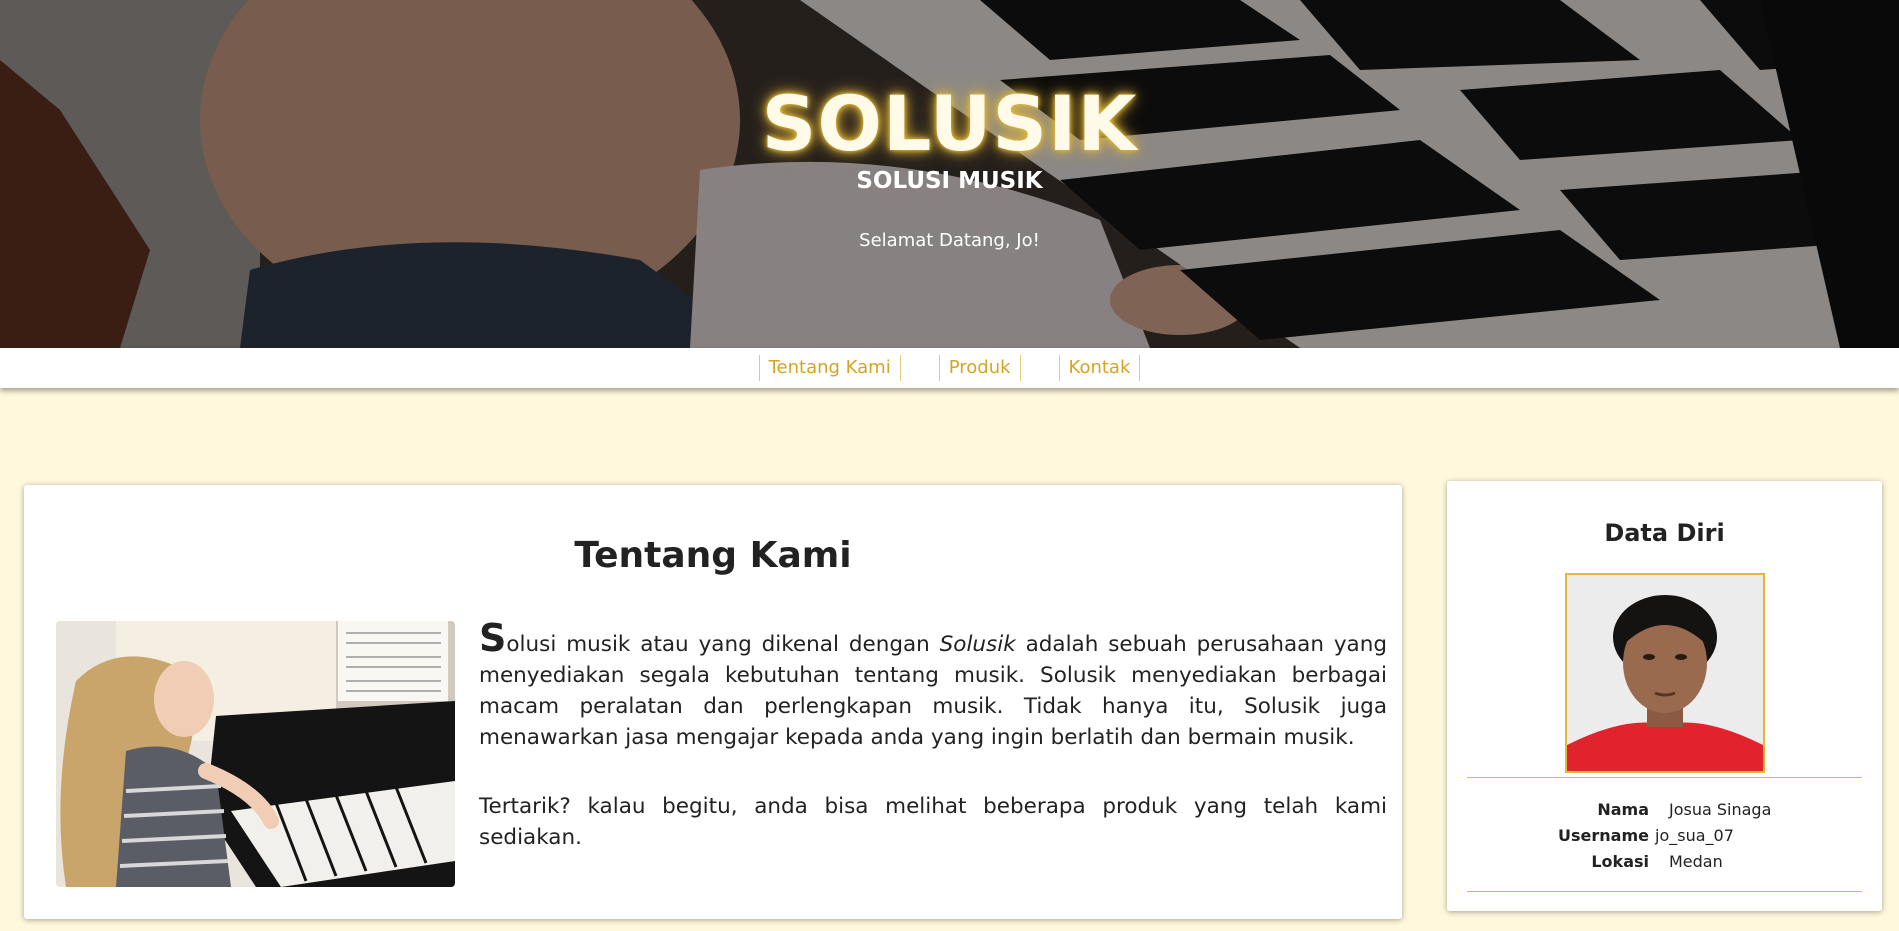  What do you see at coordinates (949, 181) in the screenshot?
I see `site-subtitle: SOLUSI MUSIK` at bounding box center [949, 181].